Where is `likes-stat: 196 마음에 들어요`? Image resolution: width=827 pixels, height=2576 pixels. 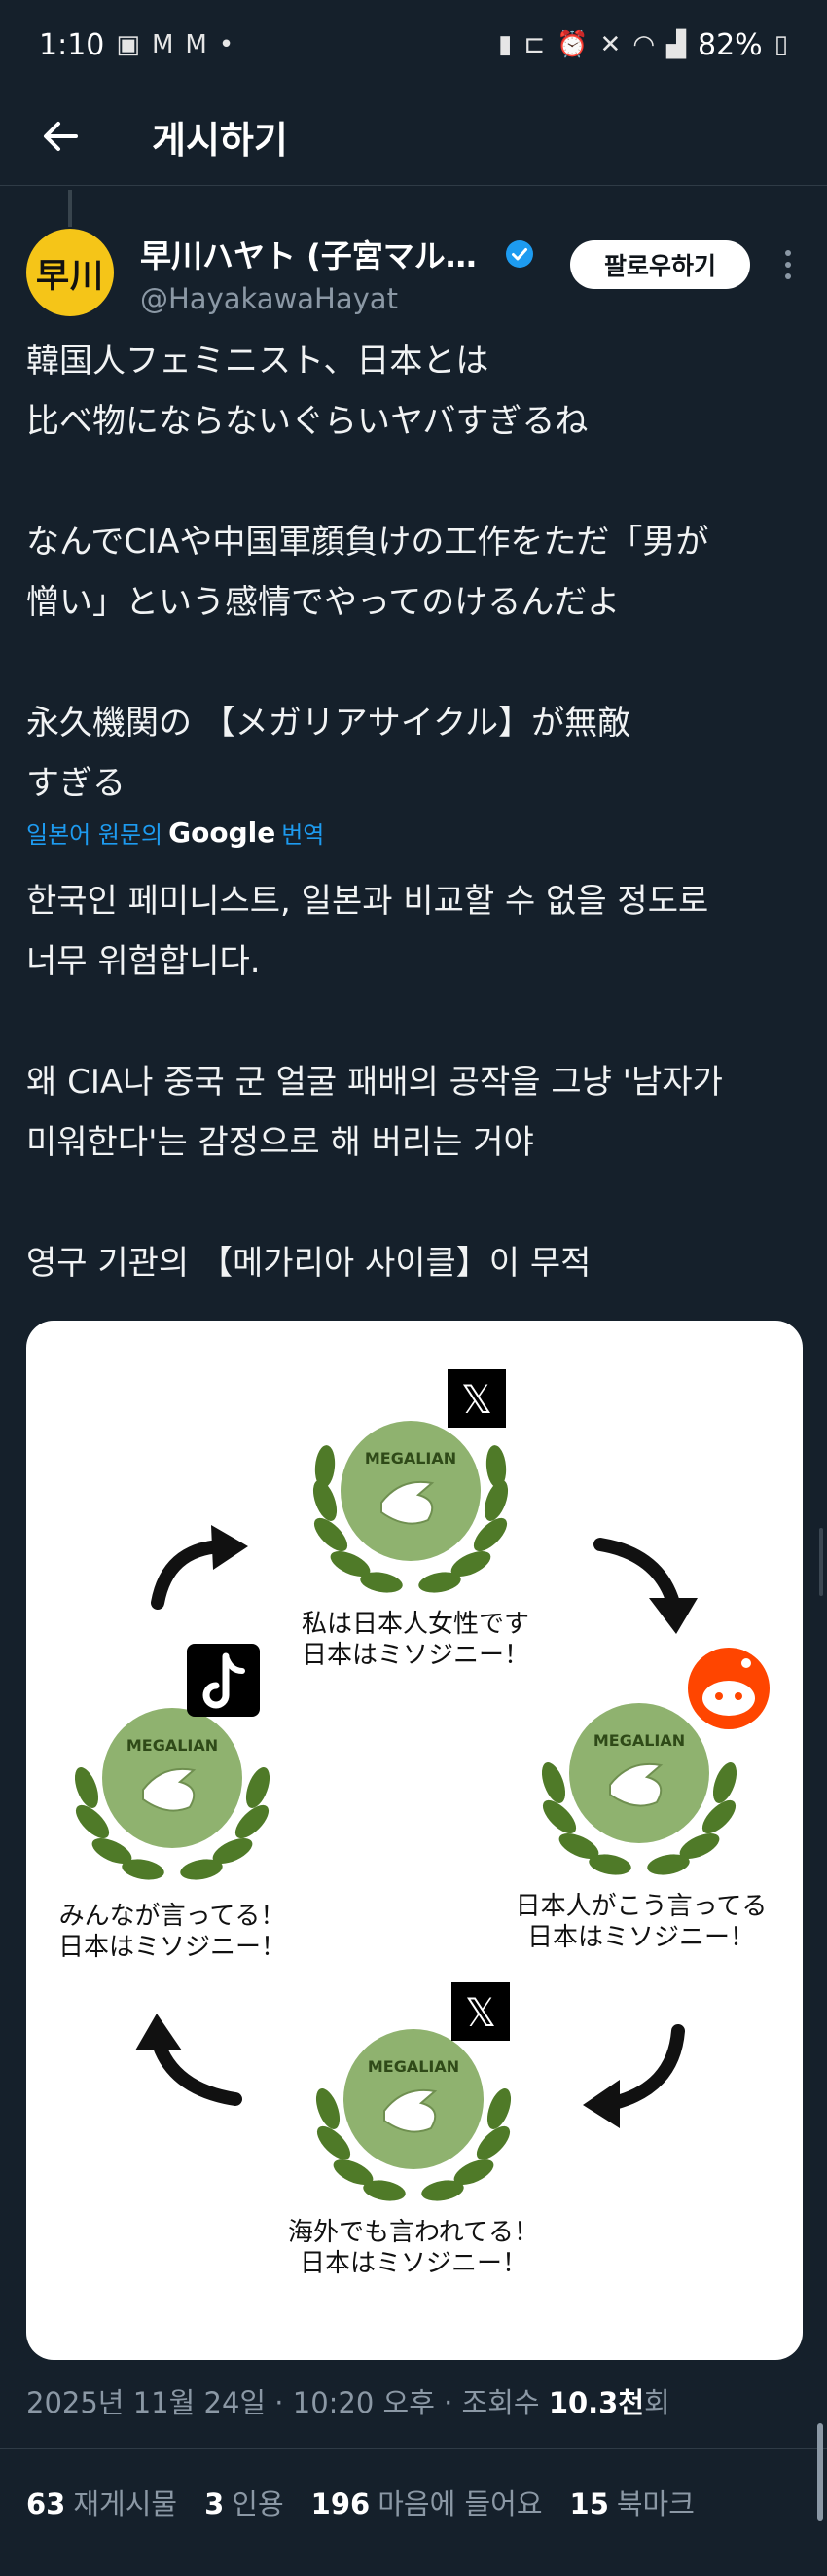
likes-stat: 196 마음에 들어요 is located at coordinates (427, 2502).